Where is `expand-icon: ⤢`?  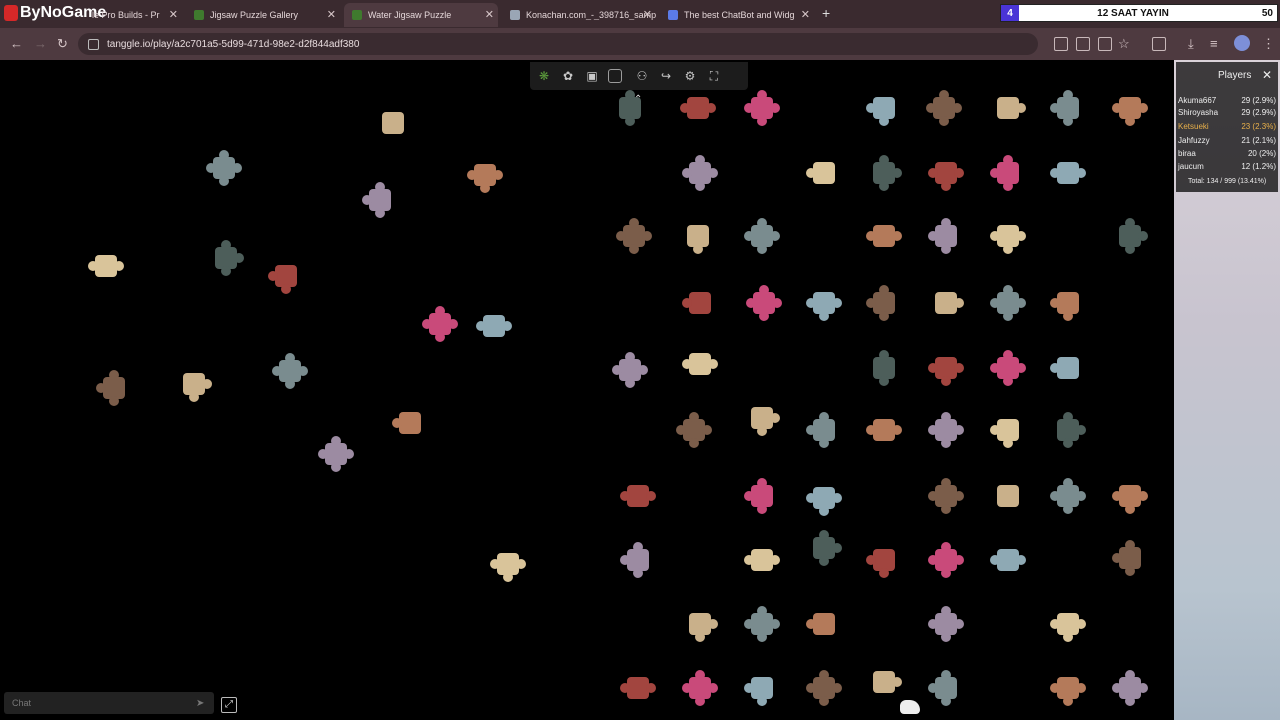
expand-icon: ⤢ is located at coordinates (229, 705).